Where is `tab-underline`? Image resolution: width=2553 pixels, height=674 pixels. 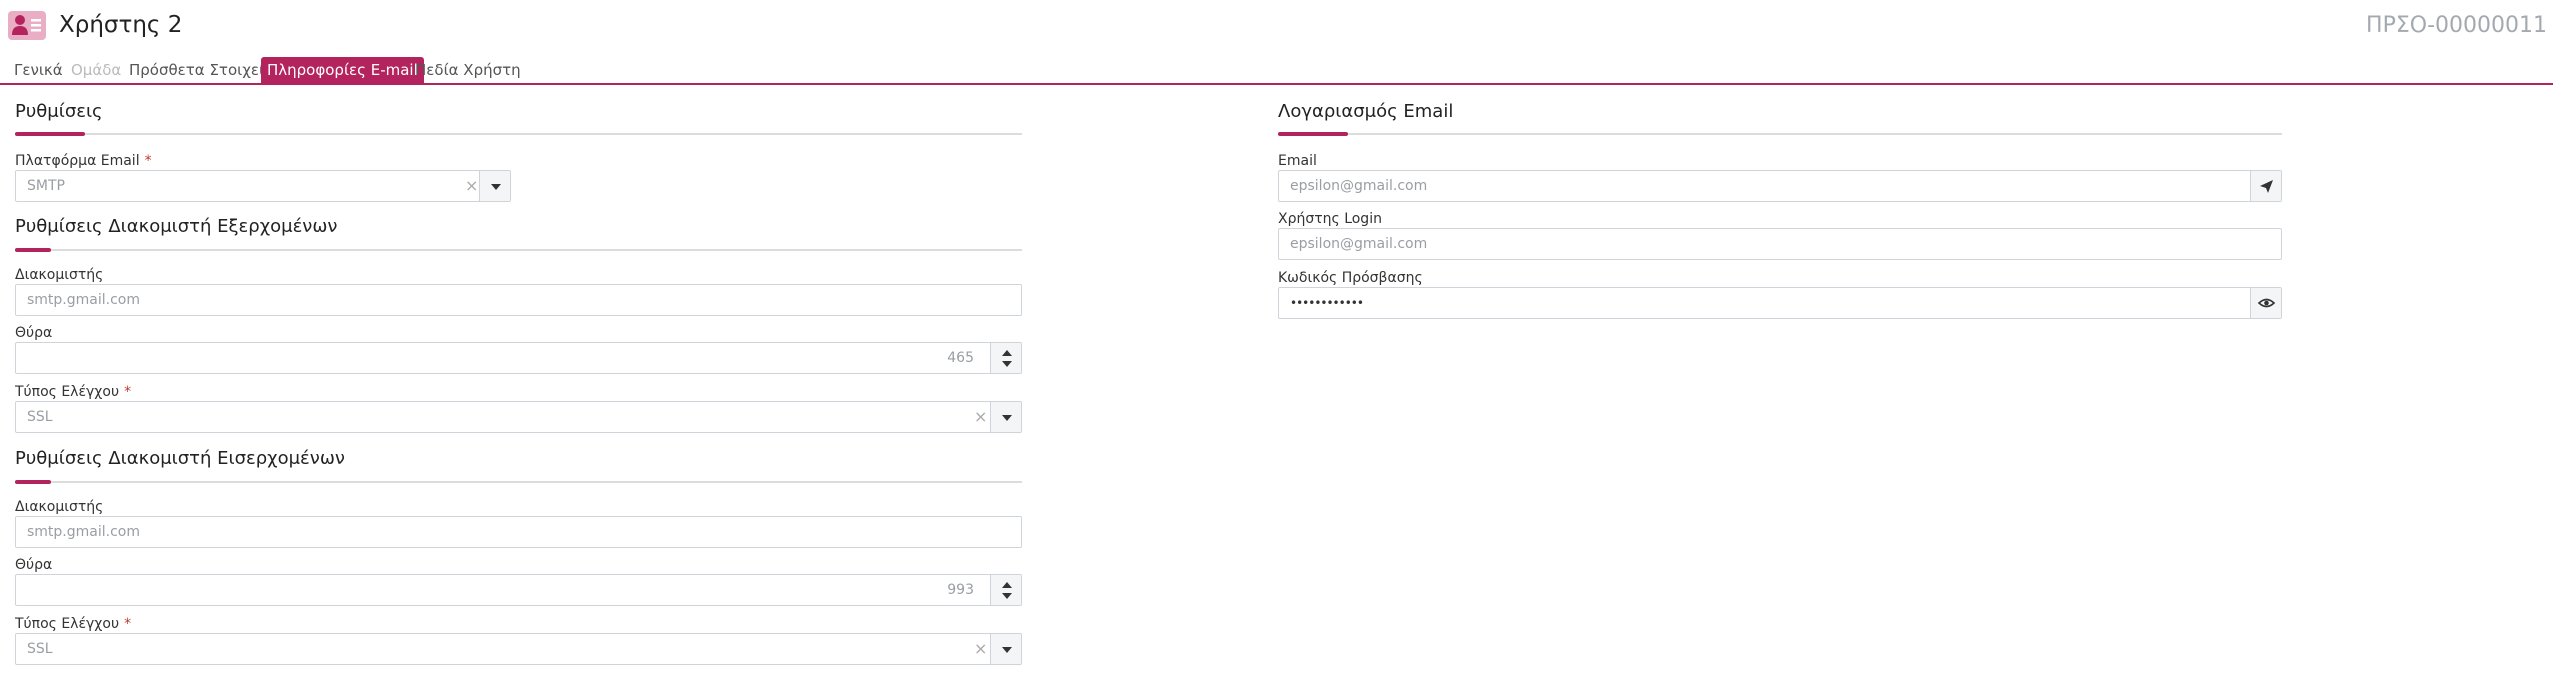 tab-underline is located at coordinates (1276, 84).